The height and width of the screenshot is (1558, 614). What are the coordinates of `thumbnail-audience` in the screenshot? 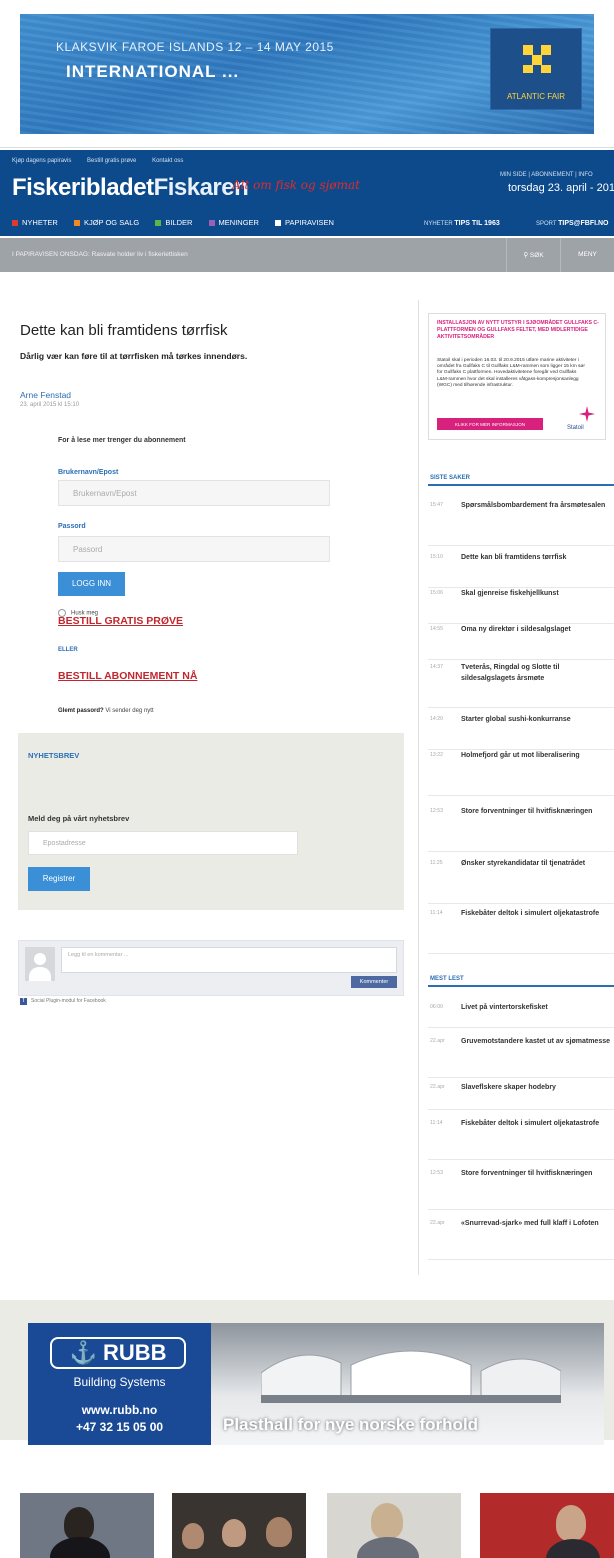 It's located at (239, 1525).